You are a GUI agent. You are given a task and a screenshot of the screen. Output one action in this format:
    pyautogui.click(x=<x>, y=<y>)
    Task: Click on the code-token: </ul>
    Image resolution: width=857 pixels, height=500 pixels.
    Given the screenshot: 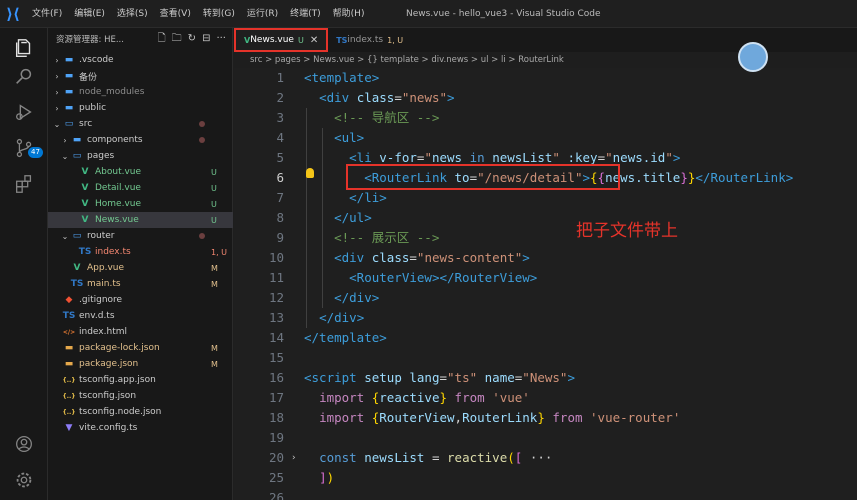 What is the action you would take?
    pyautogui.click(x=353, y=217)
    